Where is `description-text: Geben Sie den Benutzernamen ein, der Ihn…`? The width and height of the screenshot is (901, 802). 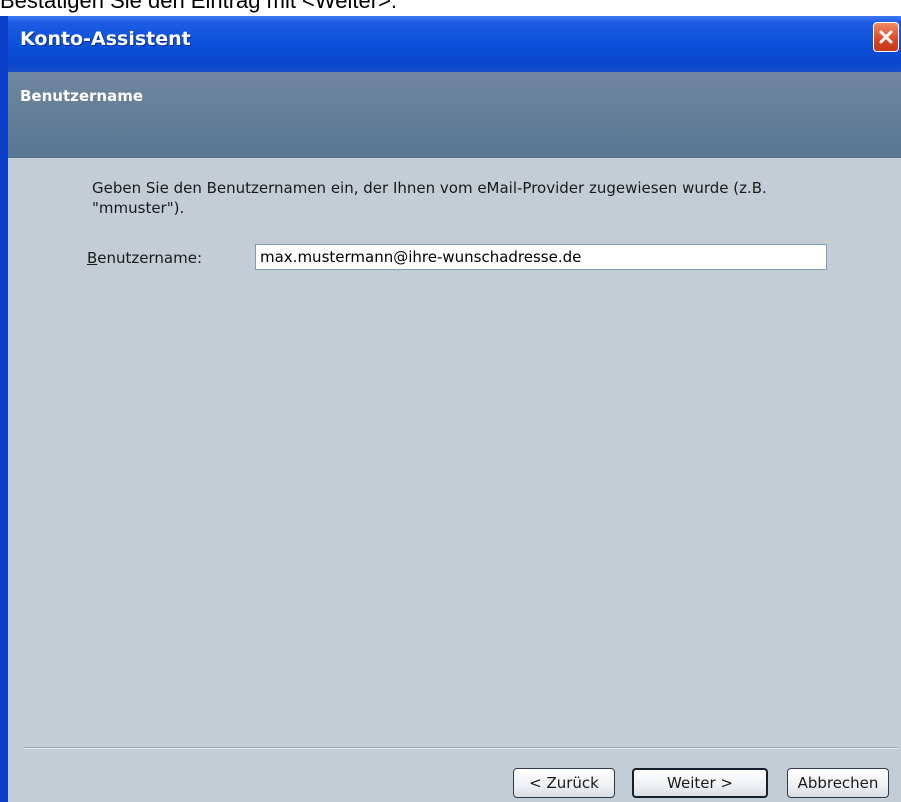 description-text: Geben Sie den Benutzernamen ein, der Ihn… is located at coordinates (429, 198).